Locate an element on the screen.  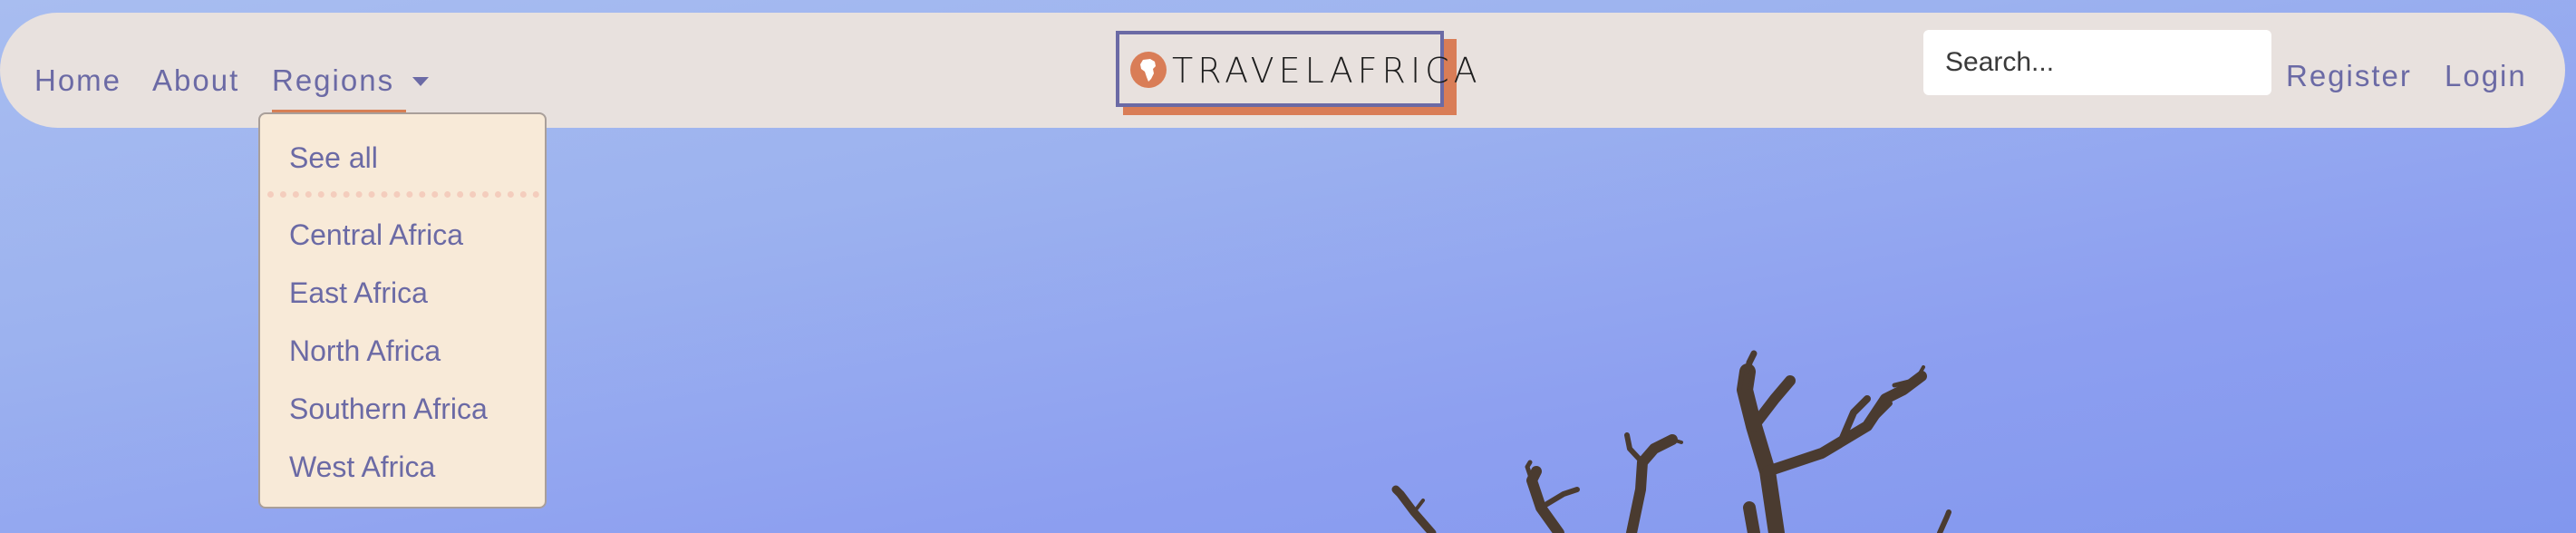
dropdown-item-north-africa: North Africa is located at coordinates (365, 351).